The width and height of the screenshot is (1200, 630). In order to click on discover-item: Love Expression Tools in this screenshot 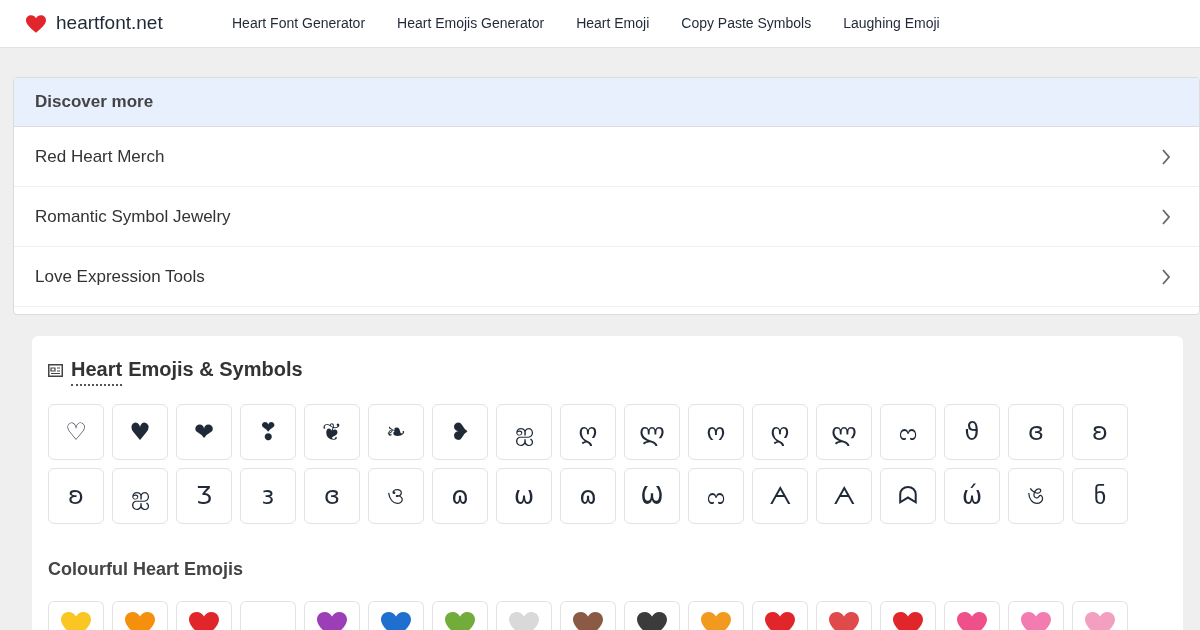, I will do `click(606, 277)`.